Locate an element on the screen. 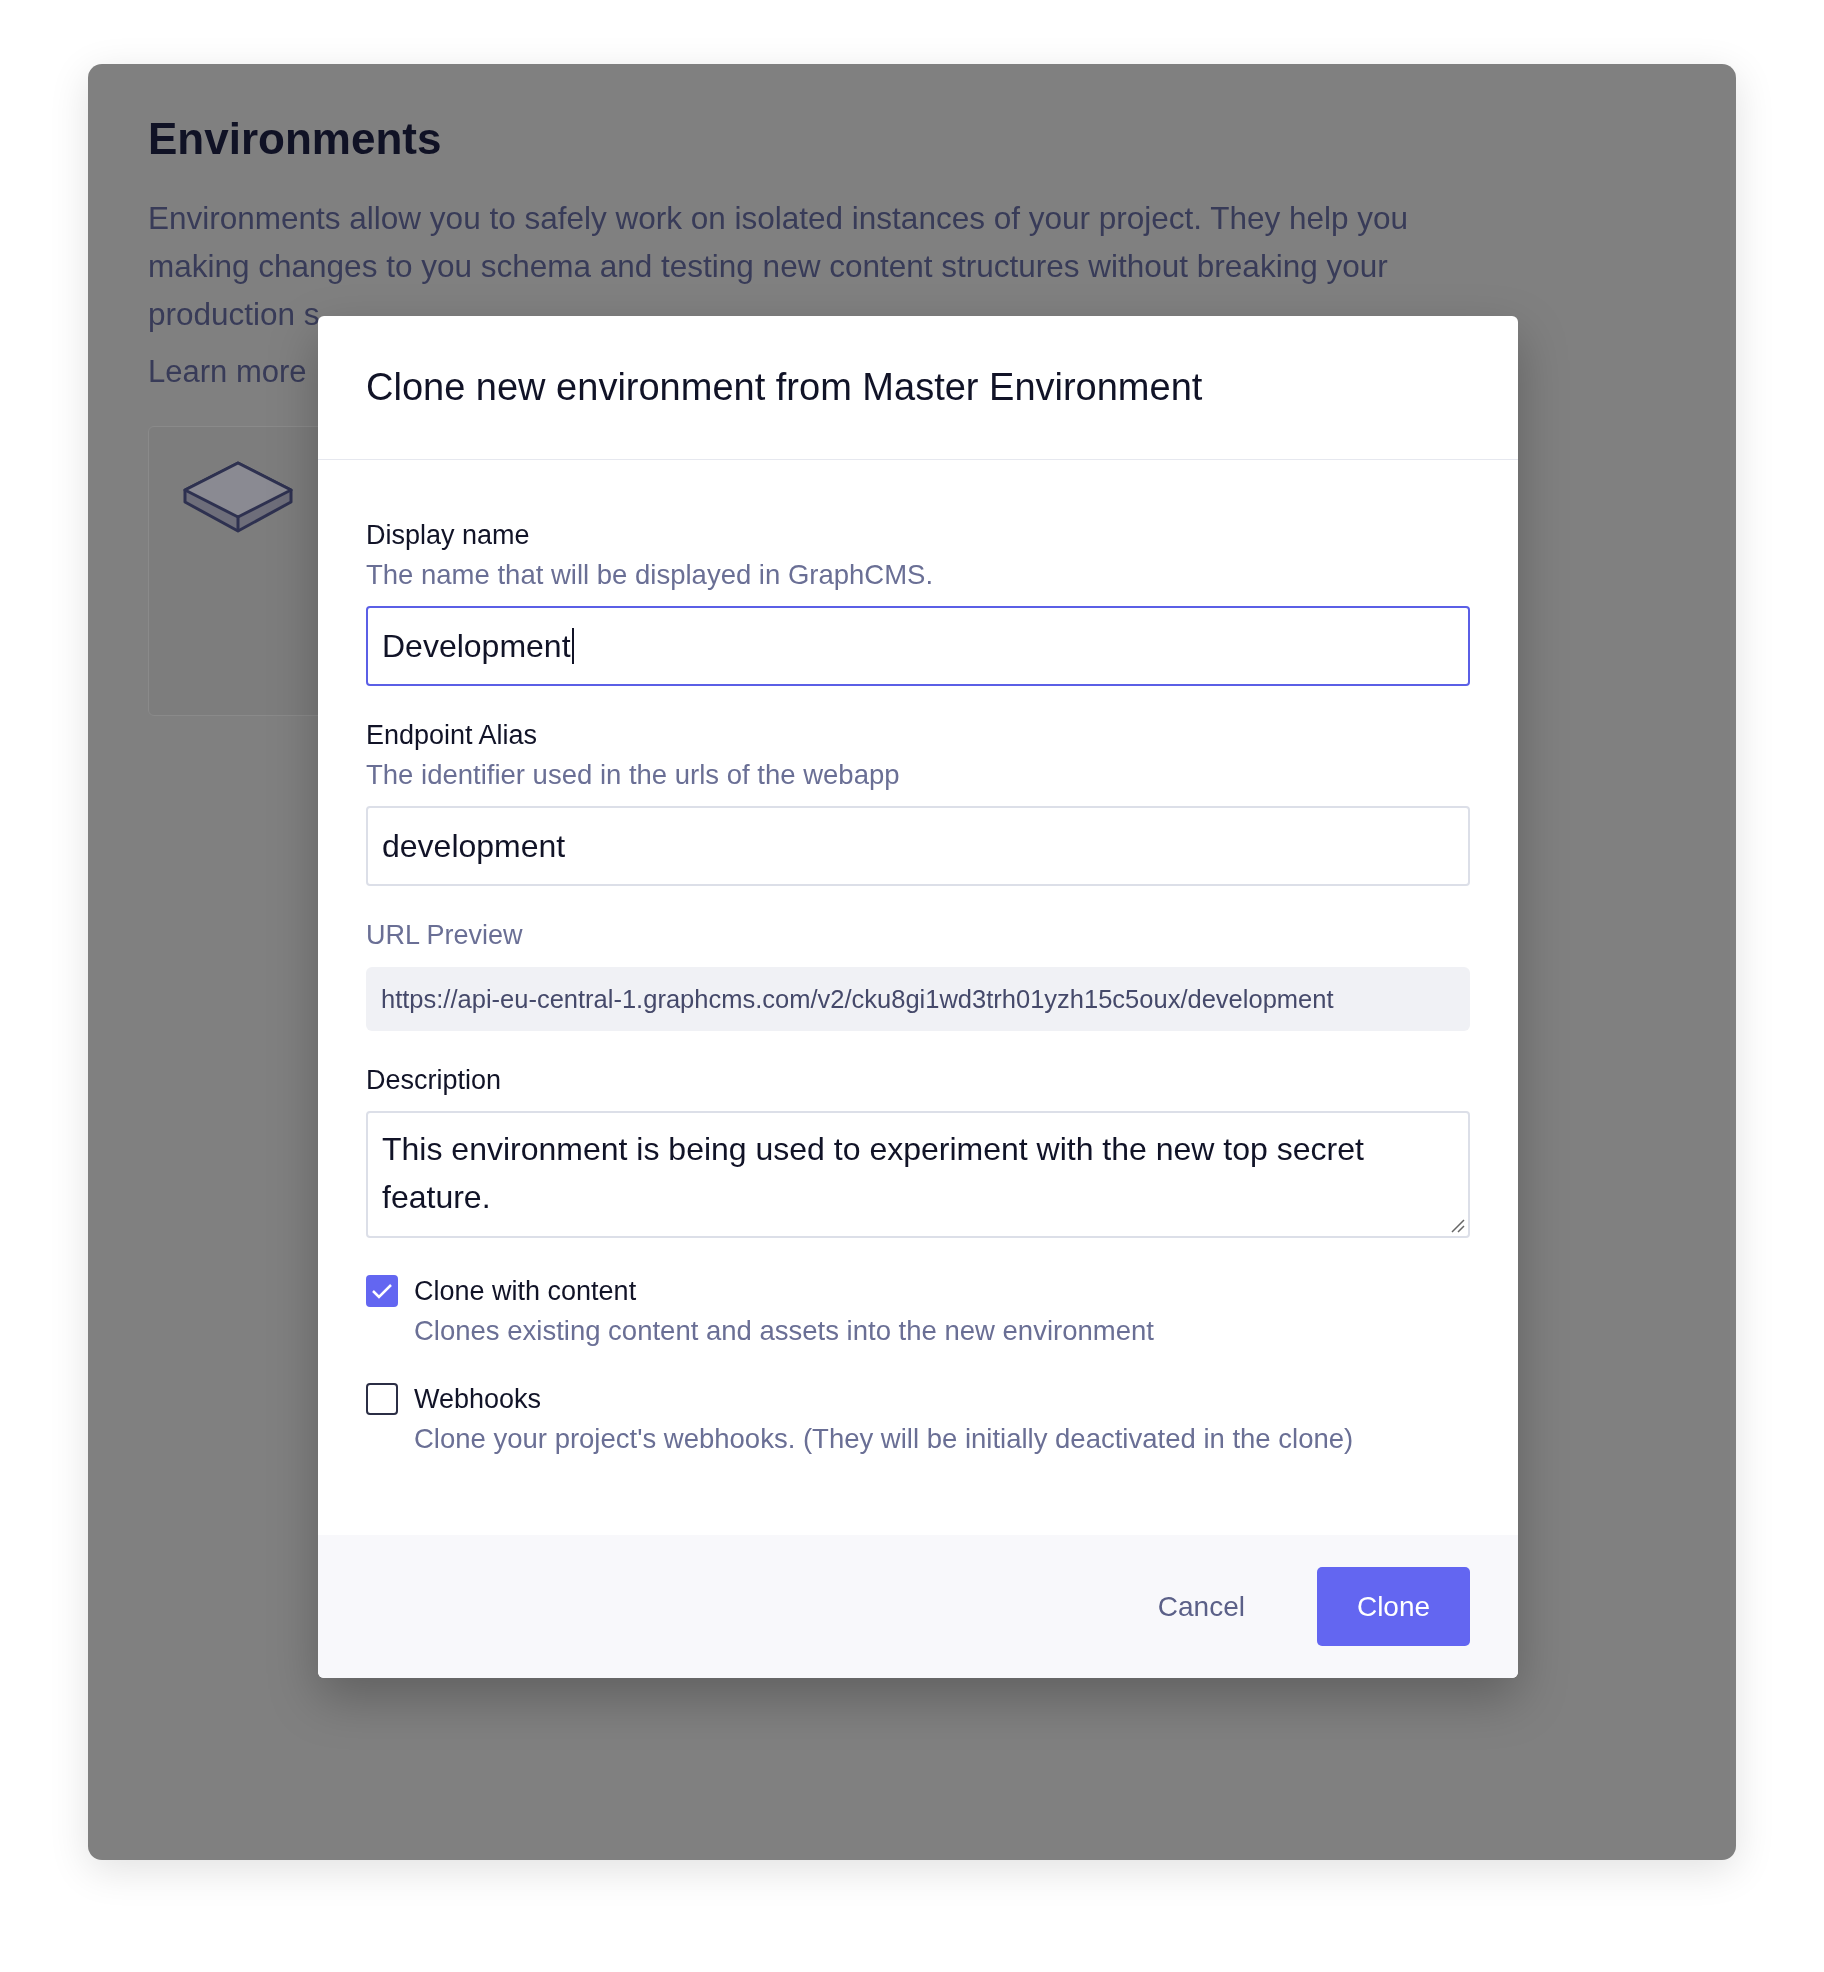 This screenshot has height=1972, width=1824. cancel-button: Cancel is located at coordinates (1201, 1606).